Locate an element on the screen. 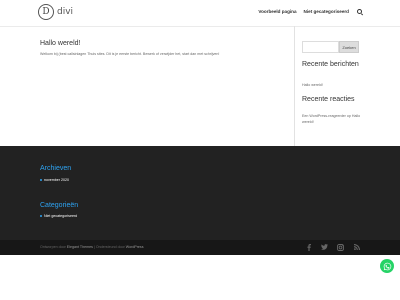 The image size is (400, 300). search-icon is located at coordinates (359, 11).